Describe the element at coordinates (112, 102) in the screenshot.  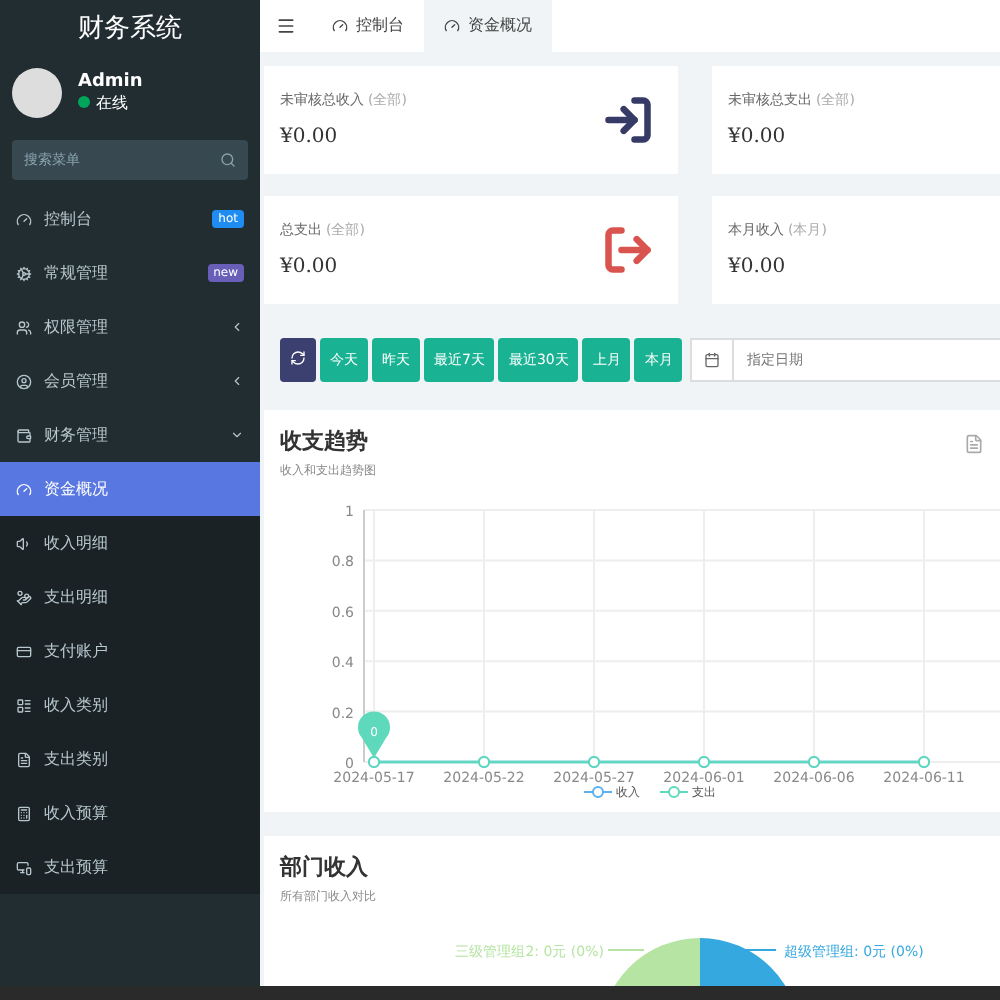
I see `user-status: 在线` at that location.